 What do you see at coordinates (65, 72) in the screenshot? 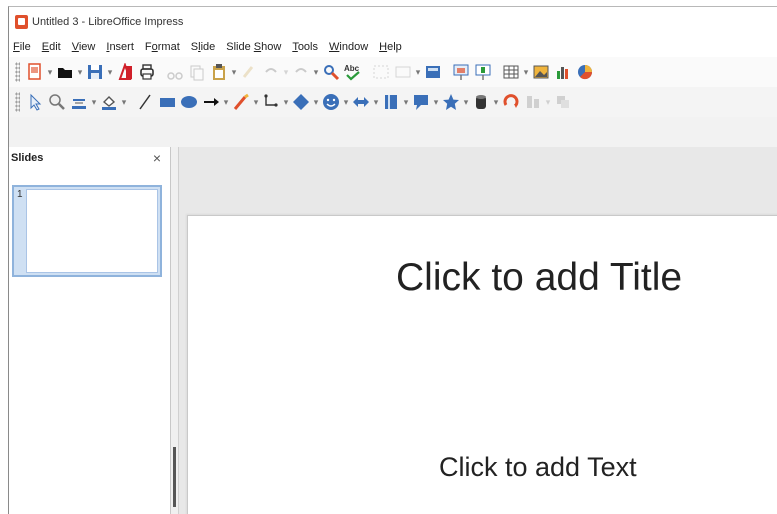
I see `open-icon` at bounding box center [65, 72].